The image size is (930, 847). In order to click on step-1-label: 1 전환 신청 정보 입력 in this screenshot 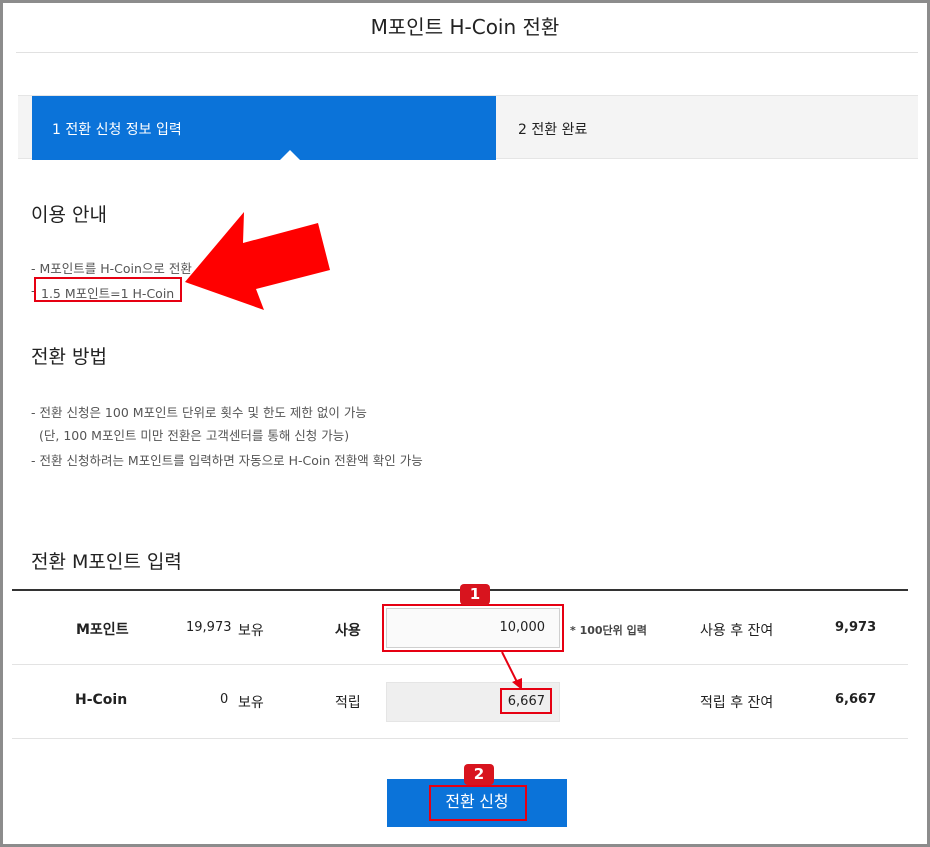, I will do `click(117, 130)`.